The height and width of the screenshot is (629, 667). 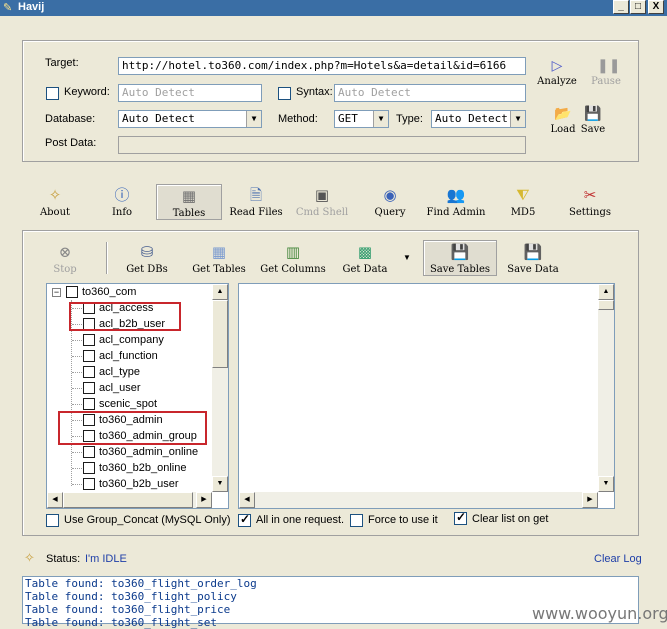 I want to click on load-label: Load, so click(x=563, y=129).